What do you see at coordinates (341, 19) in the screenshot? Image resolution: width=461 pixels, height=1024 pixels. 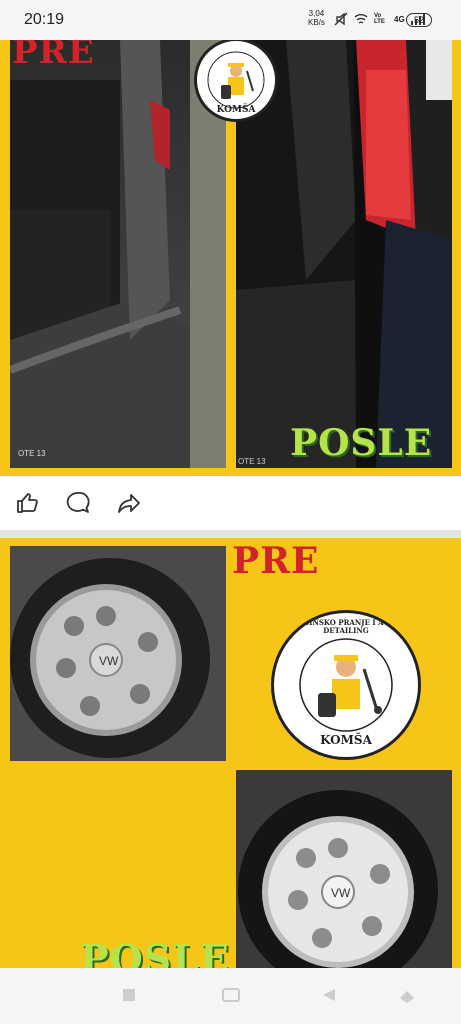 I see `mute-icon` at bounding box center [341, 19].